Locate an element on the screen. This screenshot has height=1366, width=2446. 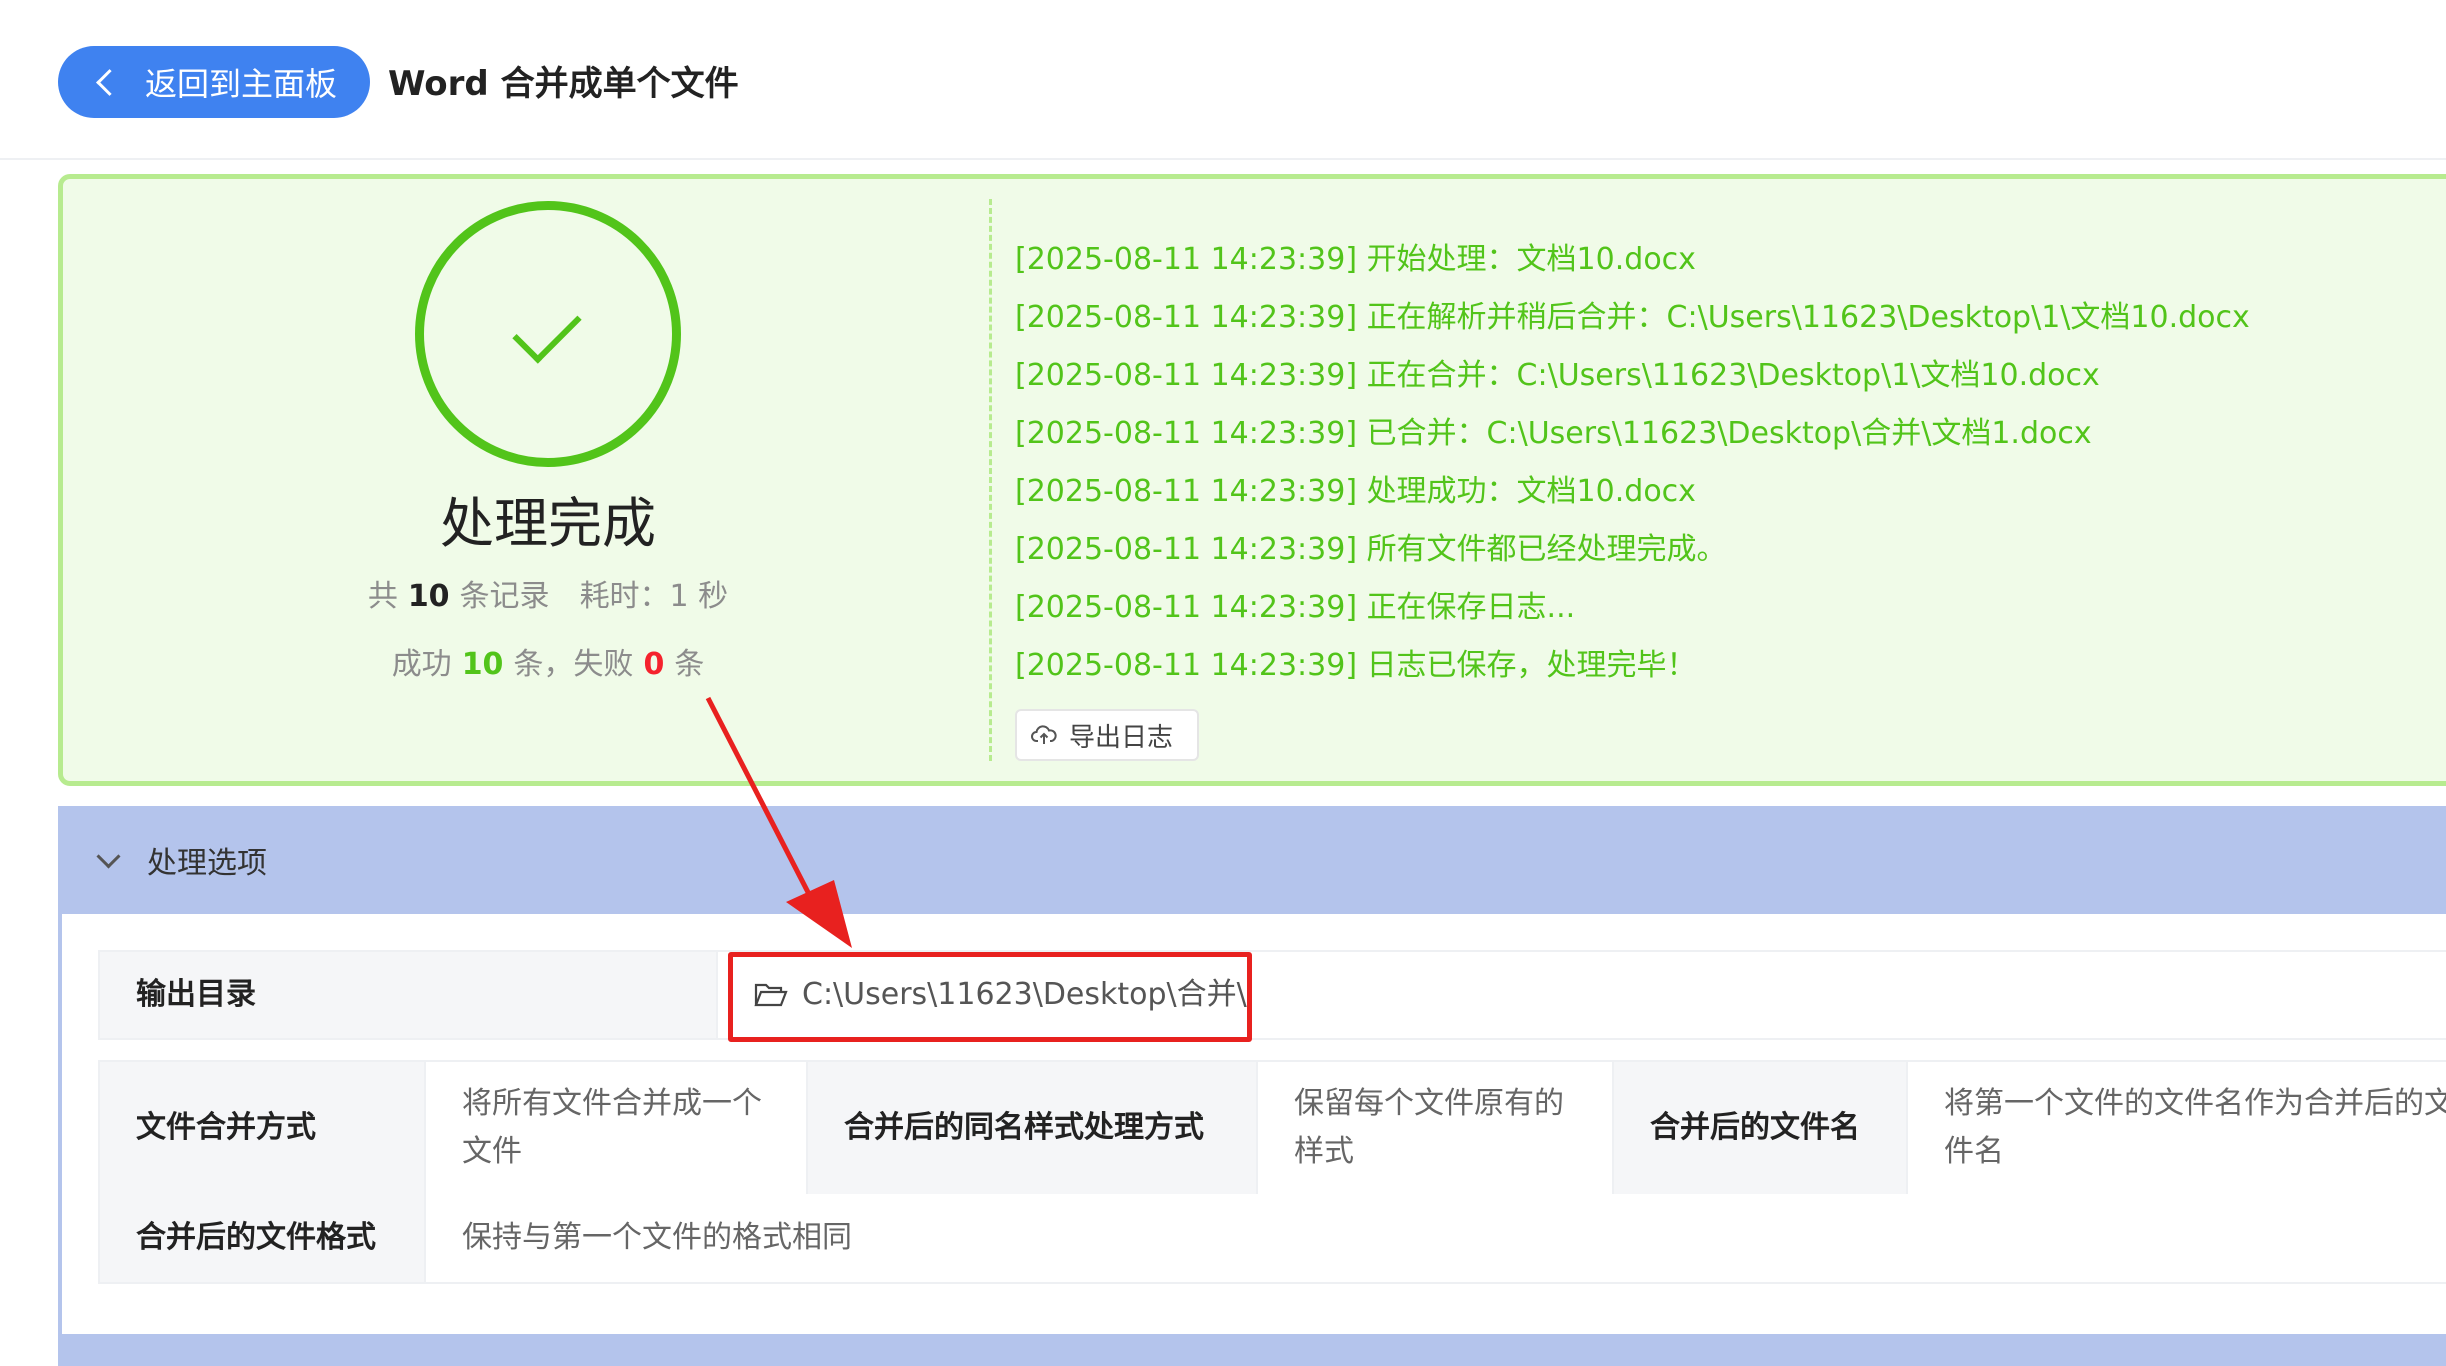
log-entry: [2025-08-11 14:23:39] 开始处理：文档10.docx is located at coordinates (1355, 259).